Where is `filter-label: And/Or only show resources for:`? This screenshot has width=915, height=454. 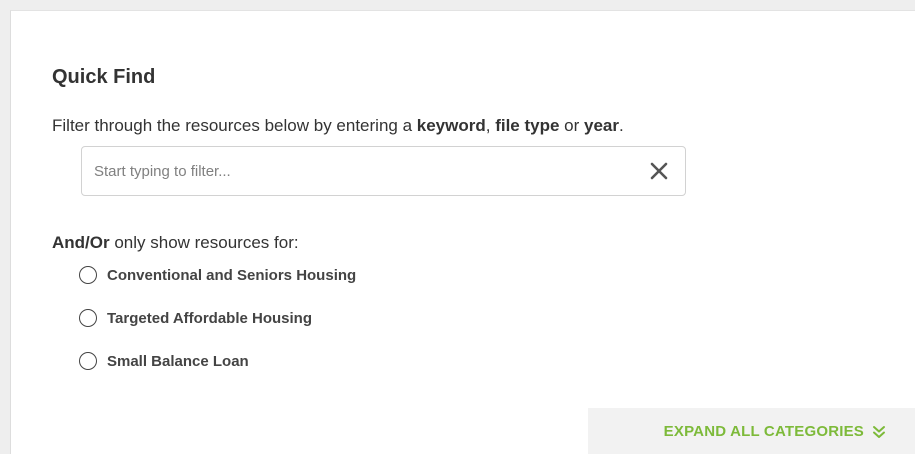
filter-label: And/Or only show resources for: is located at coordinates (175, 243).